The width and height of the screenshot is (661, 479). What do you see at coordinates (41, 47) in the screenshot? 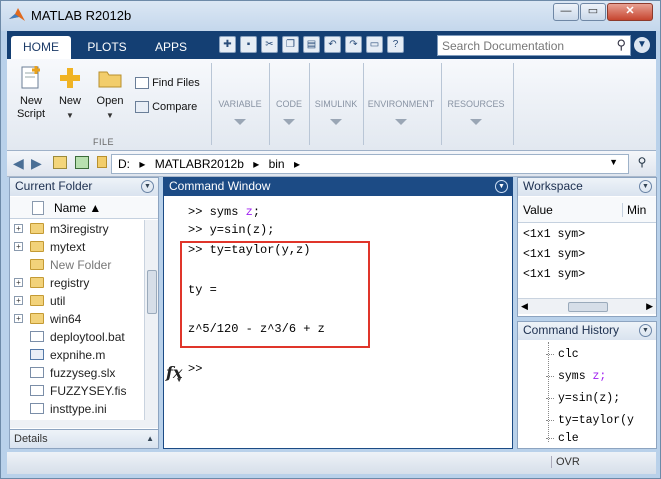
I see `tab-home: HOME` at bounding box center [41, 47].